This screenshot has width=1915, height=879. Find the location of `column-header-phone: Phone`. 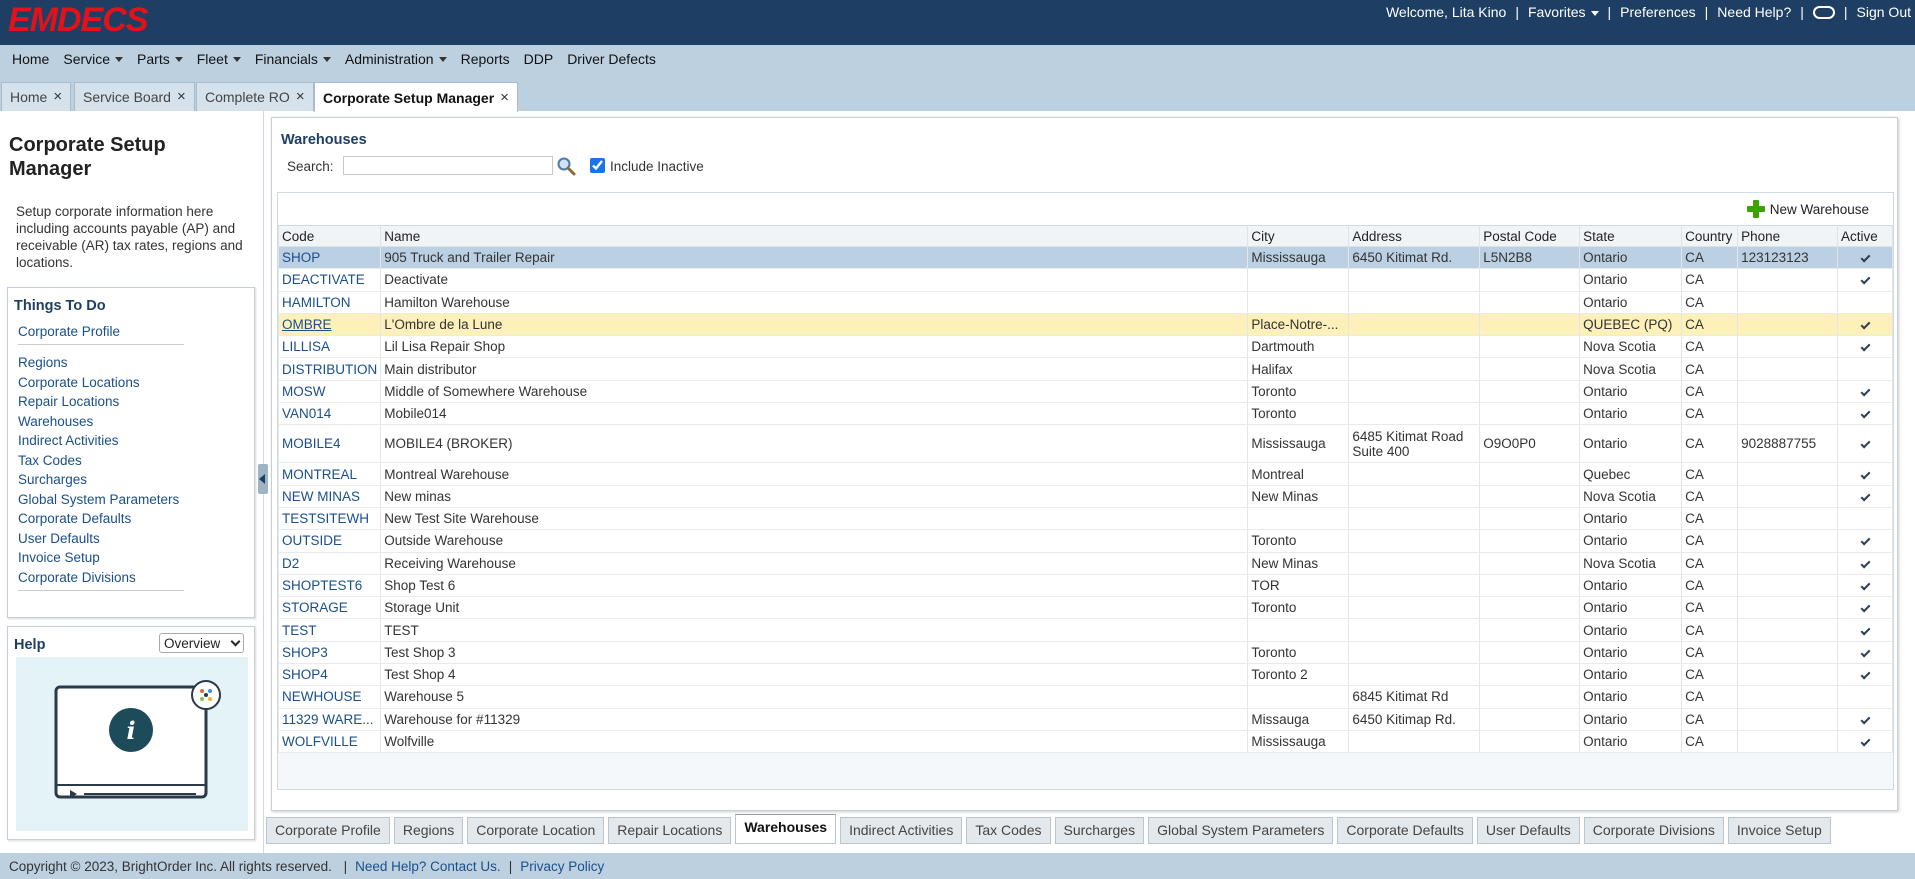

column-header-phone: Phone is located at coordinates (1787, 236).